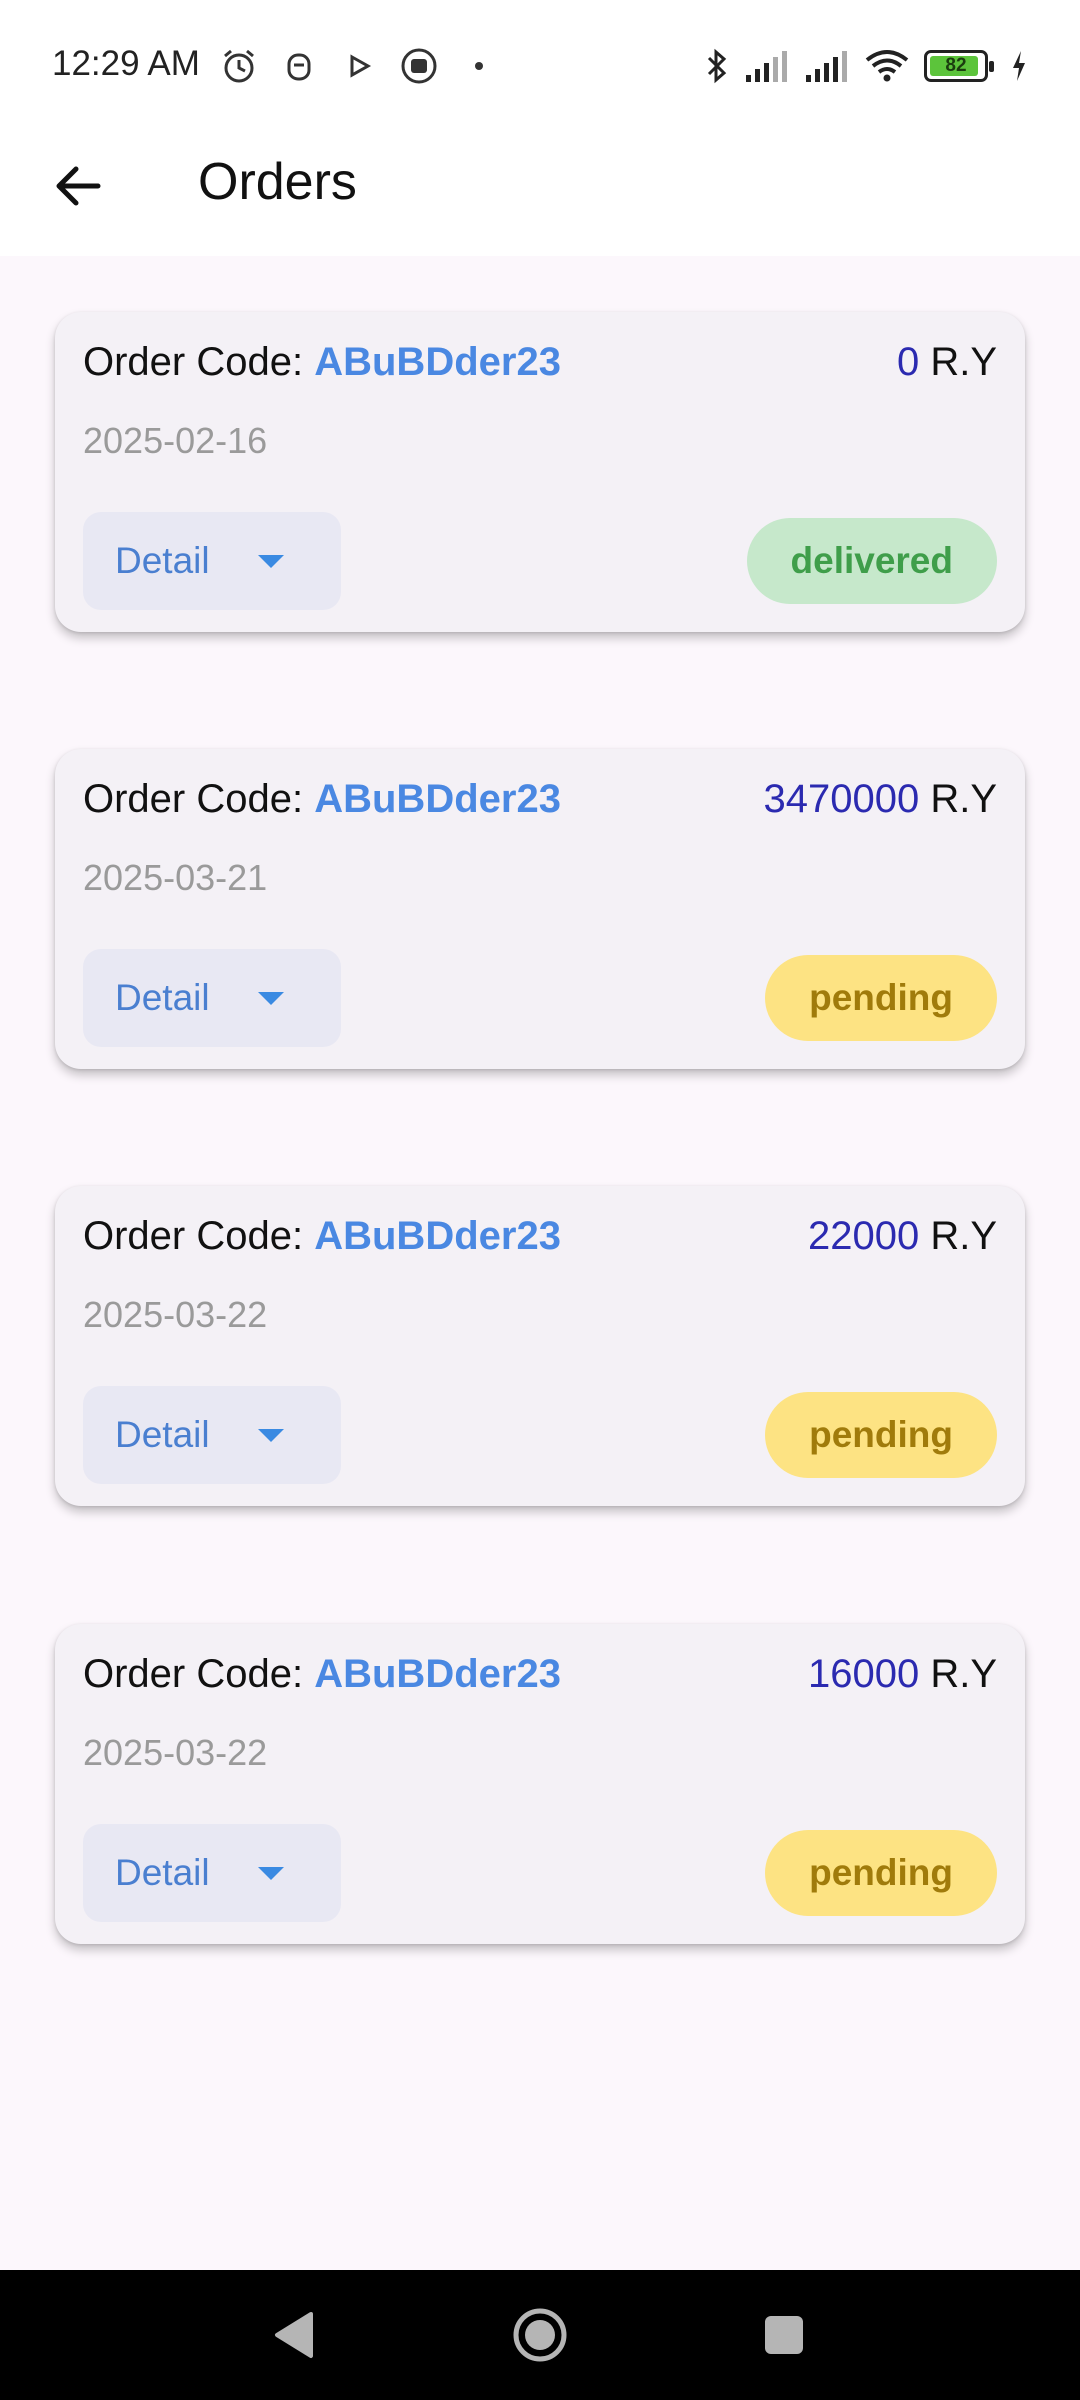 This screenshot has width=1080, height=2400. Describe the element at coordinates (540, 193) in the screenshot. I see `app-bar: Orders` at that location.